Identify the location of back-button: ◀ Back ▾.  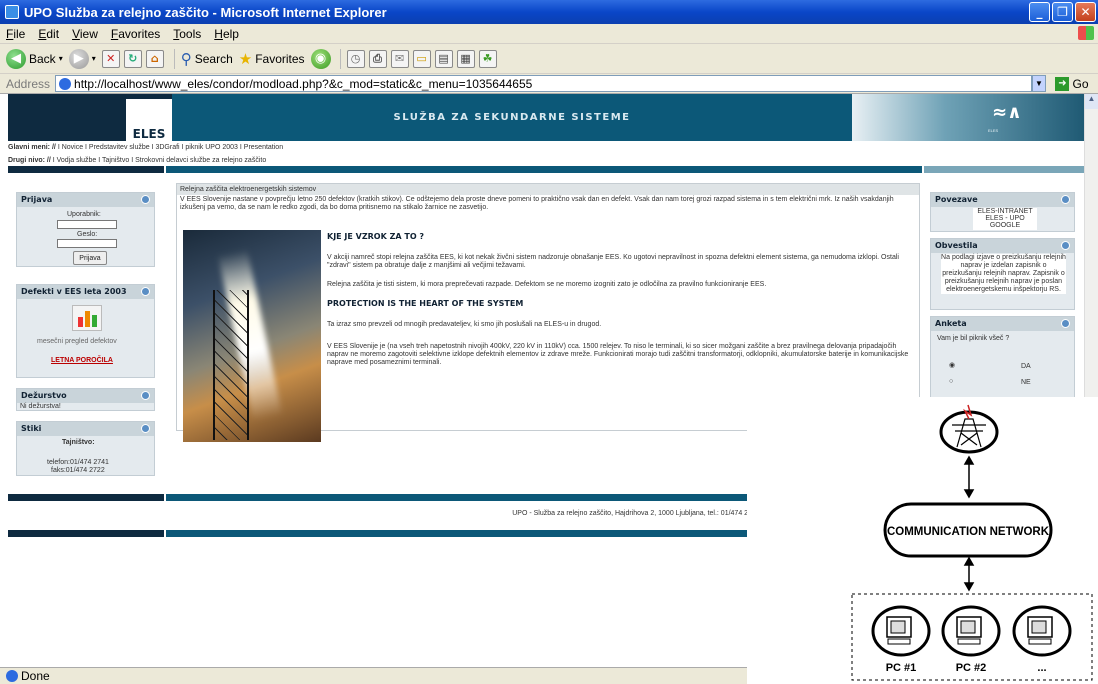
(34, 58).